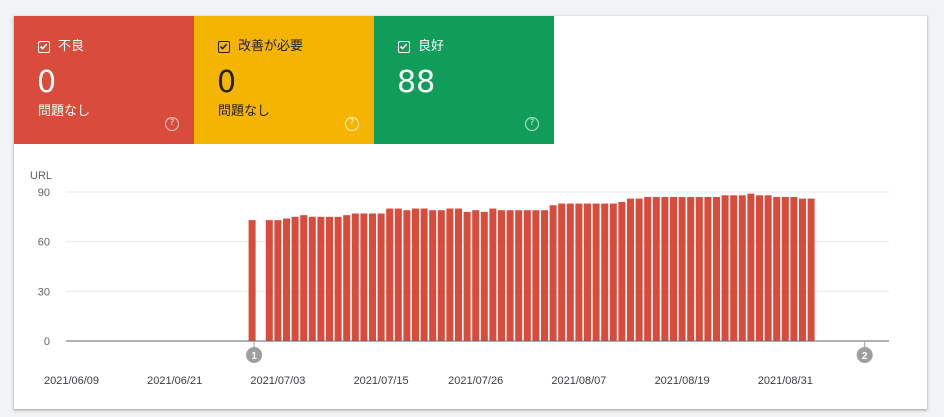  What do you see at coordinates (47, 342) in the screenshot?
I see `y-tick-label: 0` at bounding box center [47, 342].